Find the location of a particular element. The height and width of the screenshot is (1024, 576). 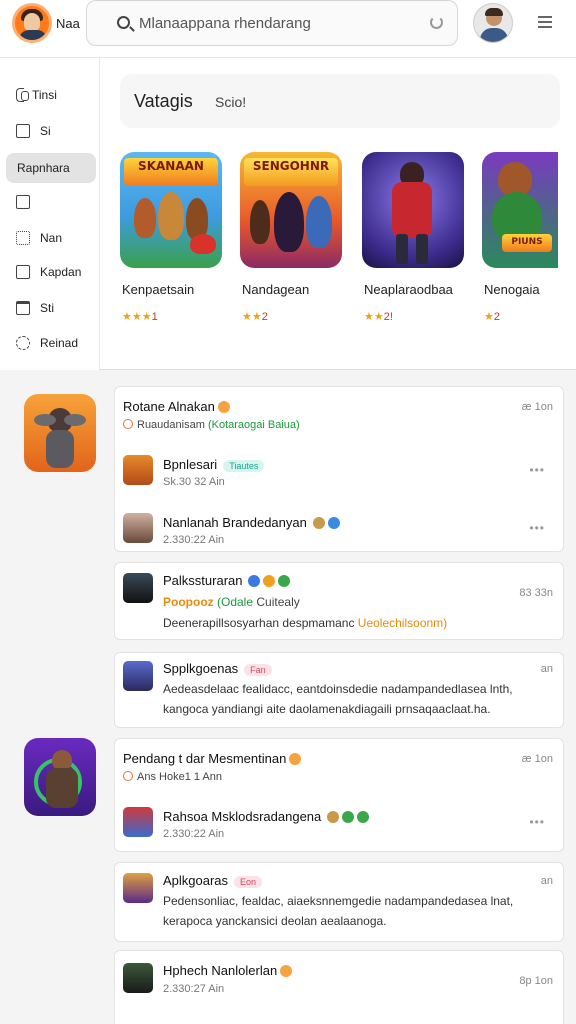

sidebar-item-tinsi: Tinsi is located at coordinates (51, 95).